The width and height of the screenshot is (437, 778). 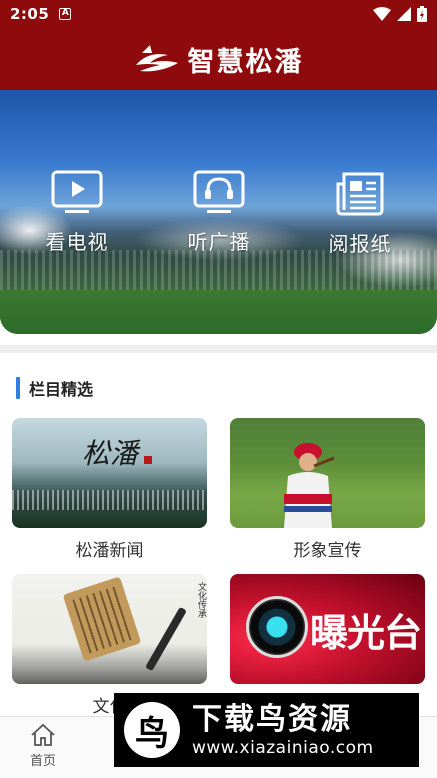 I want to click on signal-icon, so click(x=404, y=14).